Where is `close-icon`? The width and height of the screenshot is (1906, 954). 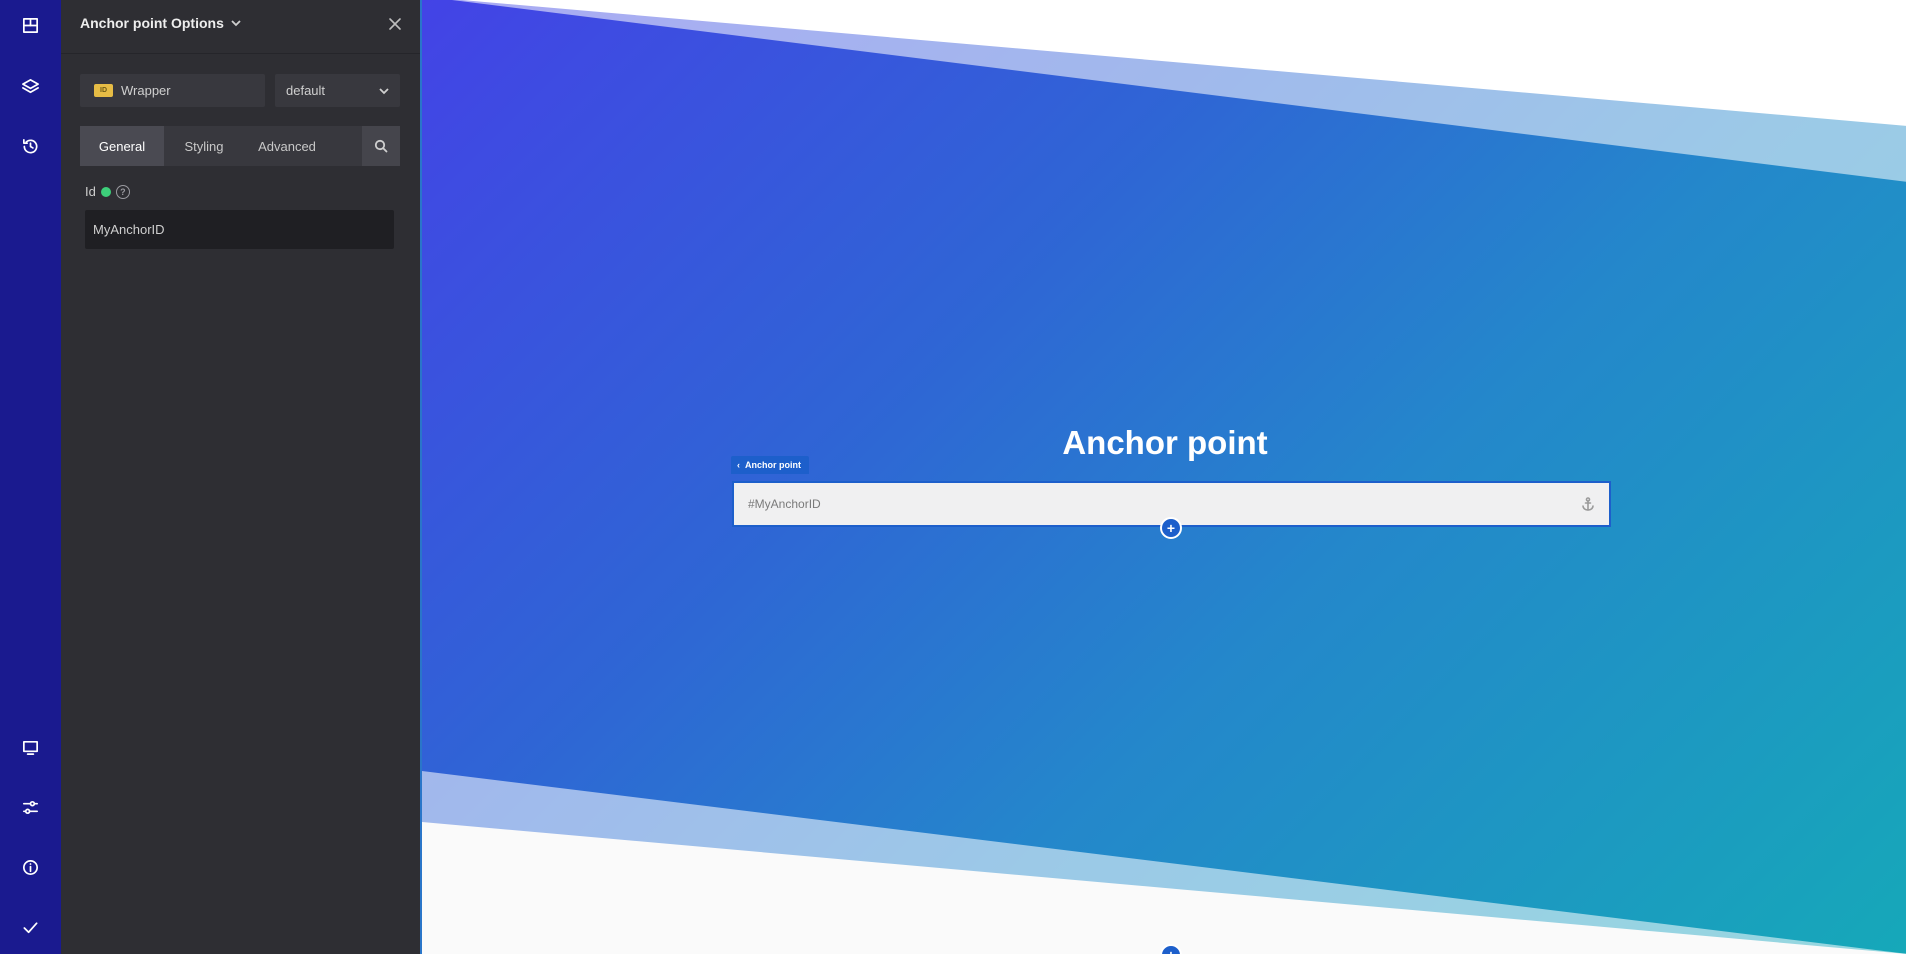
close-icon is located at coordinates (395, 24).